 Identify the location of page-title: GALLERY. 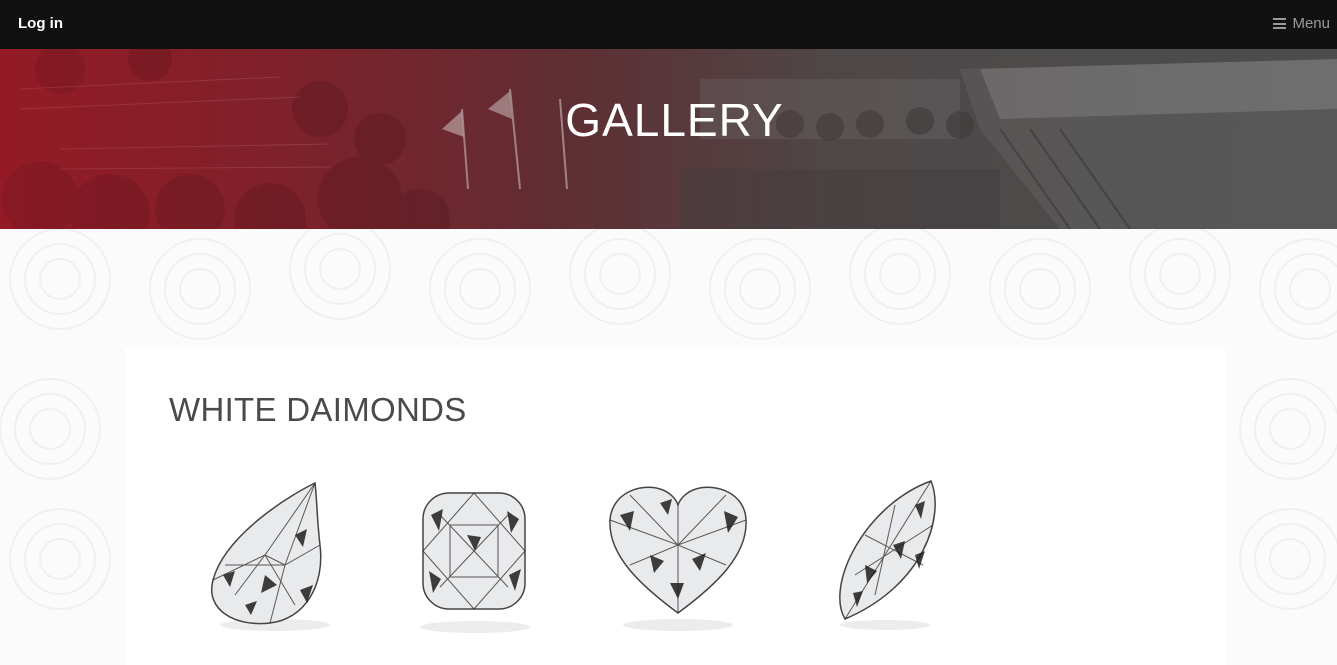
(674, 120).